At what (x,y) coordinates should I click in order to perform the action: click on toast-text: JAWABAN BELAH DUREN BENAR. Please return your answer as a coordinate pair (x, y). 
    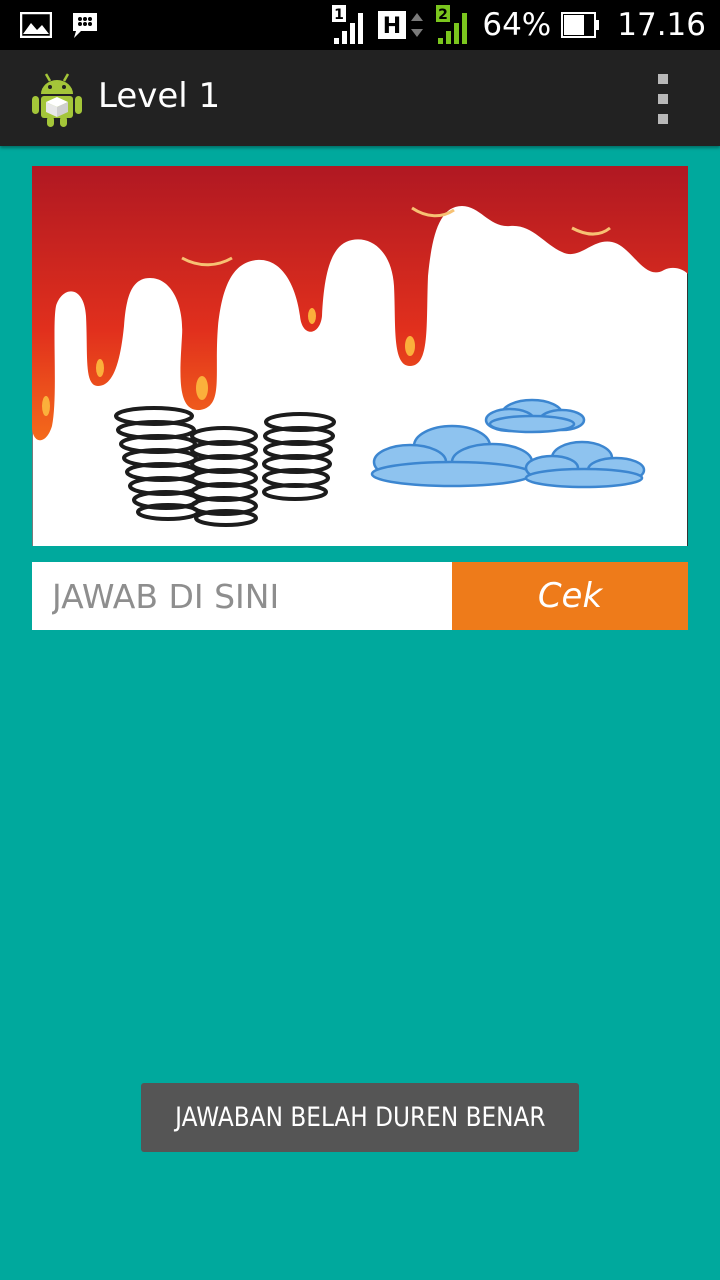
    Looking at the image, I should click on (360, 1117).